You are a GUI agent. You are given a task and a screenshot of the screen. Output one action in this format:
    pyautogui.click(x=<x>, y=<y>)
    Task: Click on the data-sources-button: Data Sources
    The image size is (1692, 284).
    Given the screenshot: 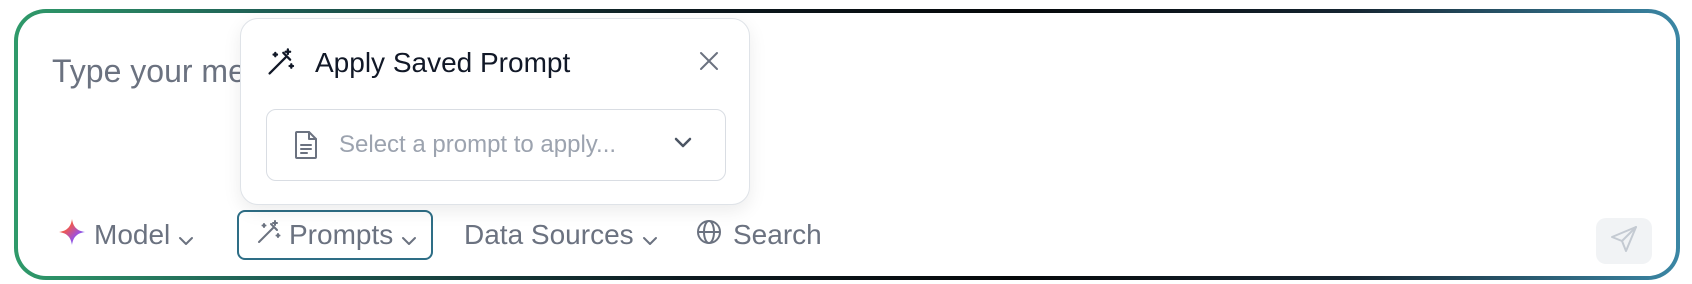 What is the action you would take?
    pyautogui.click(x=561, y=235)
    